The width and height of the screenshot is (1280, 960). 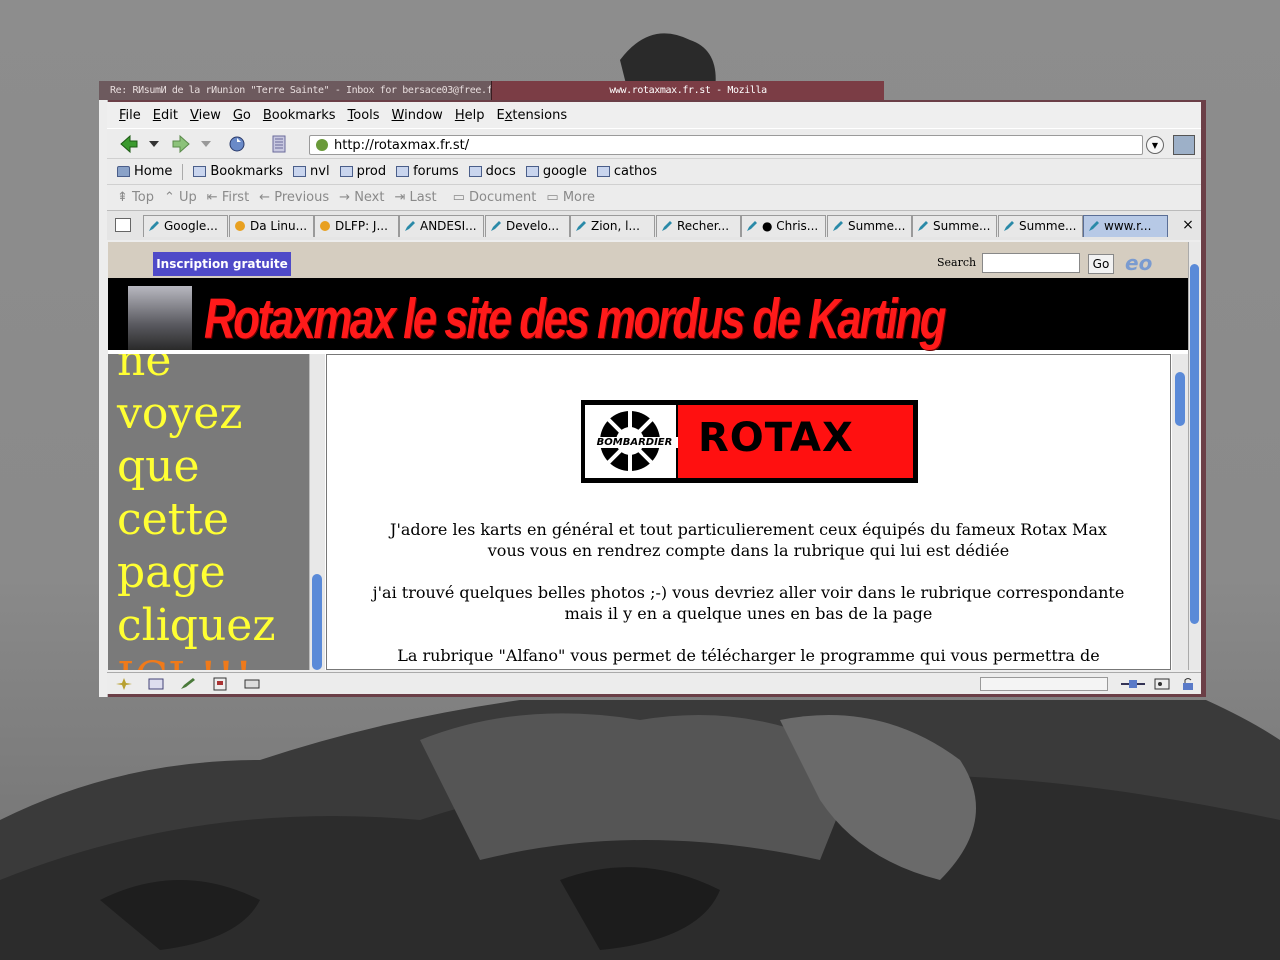 What do you see at coordinates (317, 512) in the screenshot?
I see `left-frame-scrollbar` at bounding box center [317, 512].